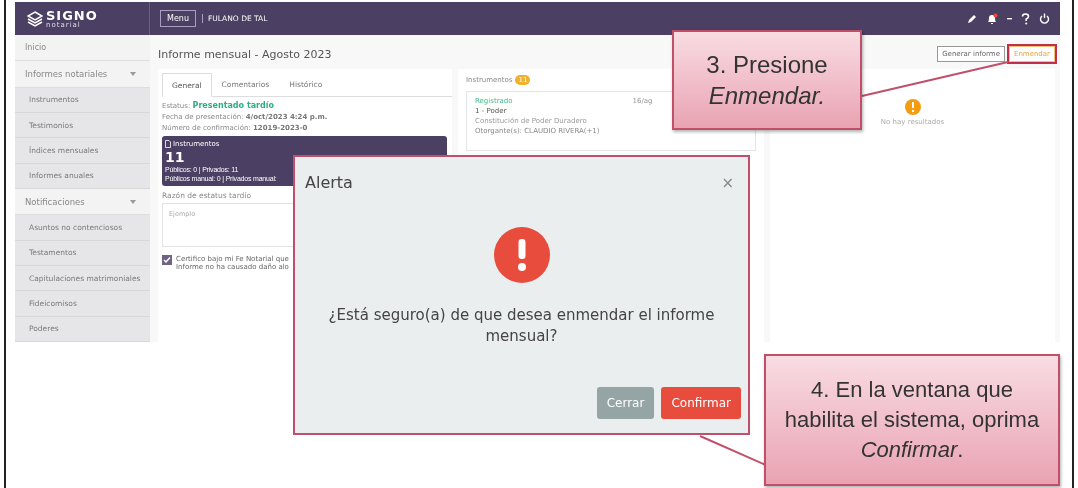  I want to click on stack-logo-icon, so click(35, 18).